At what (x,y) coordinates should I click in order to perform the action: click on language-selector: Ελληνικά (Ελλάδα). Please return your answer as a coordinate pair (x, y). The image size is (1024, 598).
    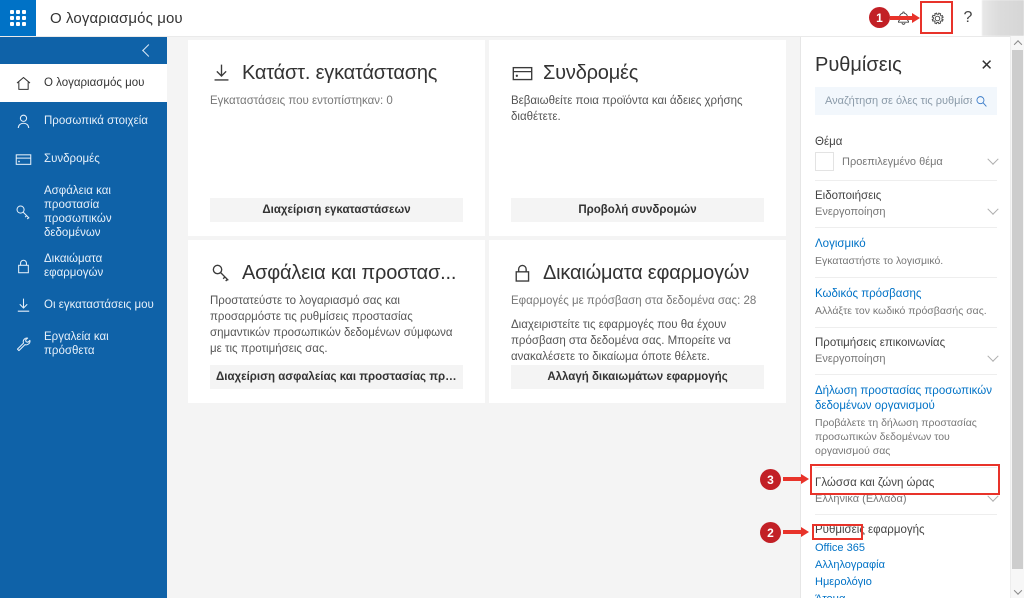
    Looking at the image, I should click on (907, 497).